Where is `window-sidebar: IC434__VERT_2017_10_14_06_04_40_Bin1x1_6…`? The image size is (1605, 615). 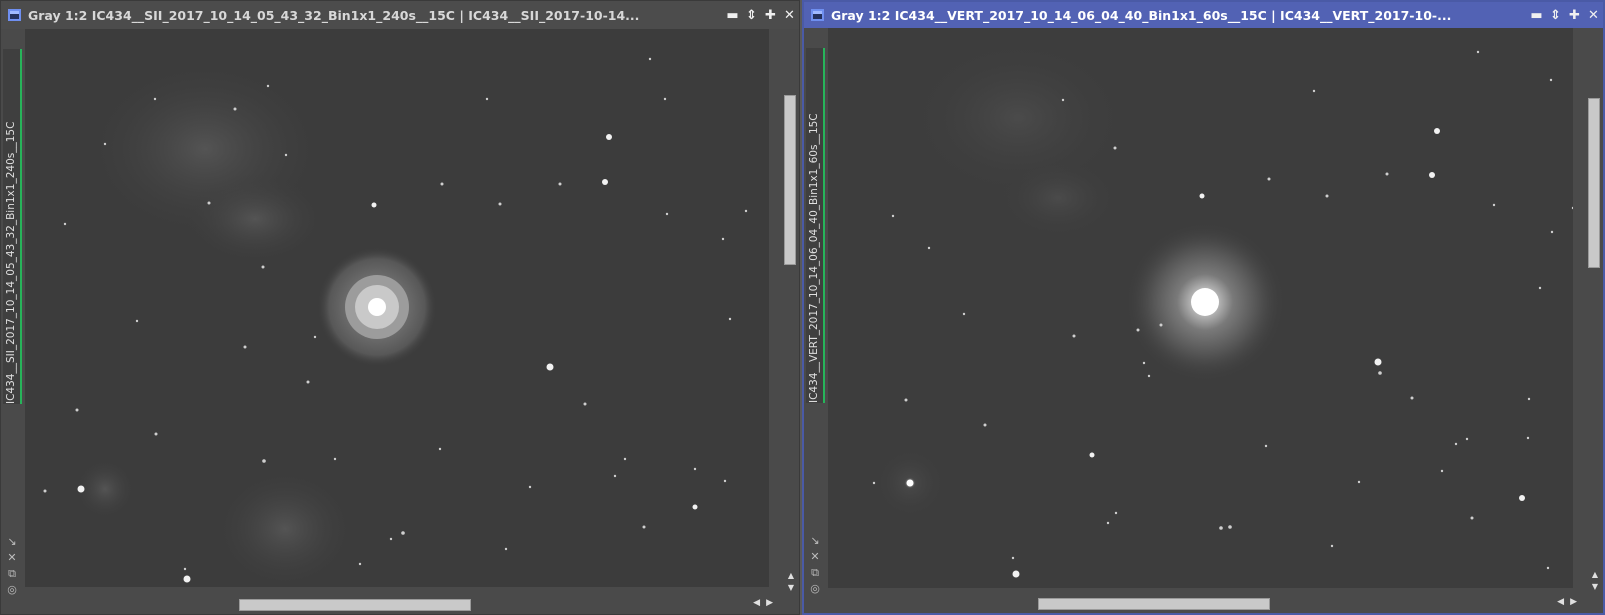
window-sidebar: IC434__VERT_2017_10_14_06_04_40_Bin1x1_6… is located at coordinates (815, 311).